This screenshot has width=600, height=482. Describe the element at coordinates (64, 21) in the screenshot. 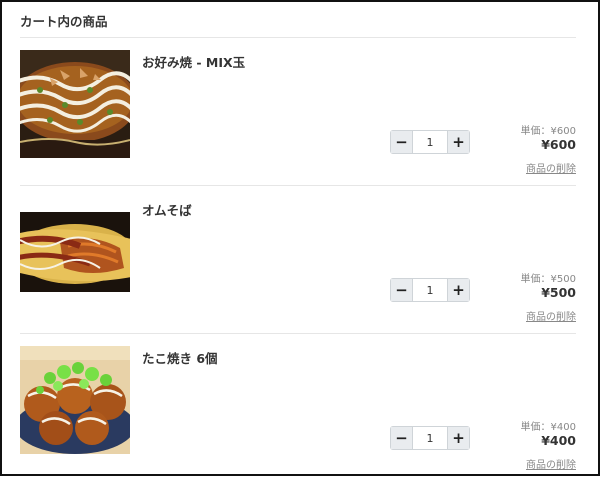

I see `cart-title: カート内の商品` at that location.